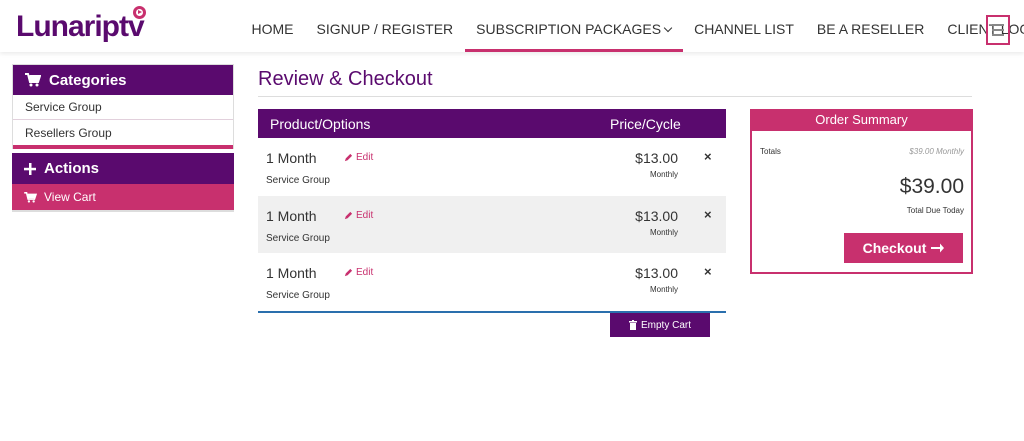 This screenshot has width=1024, height=441. Describe the element at coordinates (123, 197) in the screenshot. I see `sidebar-item-view-cart: View Cart` at that location.